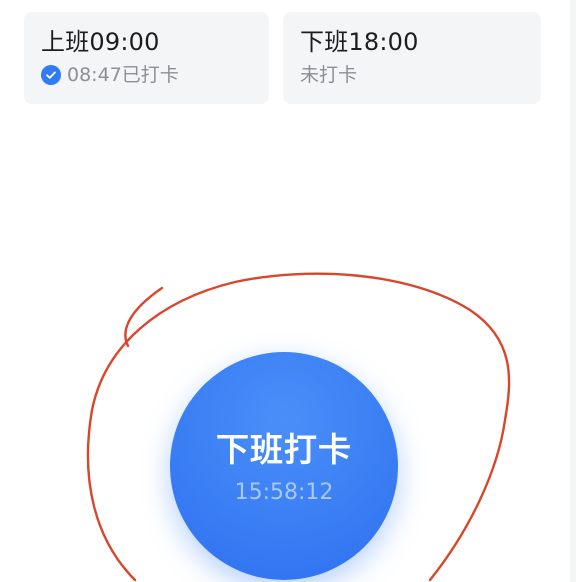 The width and height of the screenshot is (576, 582). I want to click on clock-out-title: 下班18:00, so click(359, 42).